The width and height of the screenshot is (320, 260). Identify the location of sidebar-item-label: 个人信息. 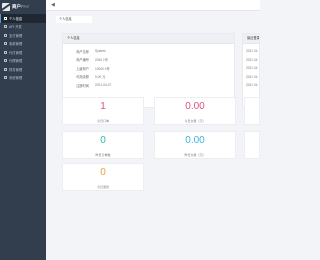
(16, 18).